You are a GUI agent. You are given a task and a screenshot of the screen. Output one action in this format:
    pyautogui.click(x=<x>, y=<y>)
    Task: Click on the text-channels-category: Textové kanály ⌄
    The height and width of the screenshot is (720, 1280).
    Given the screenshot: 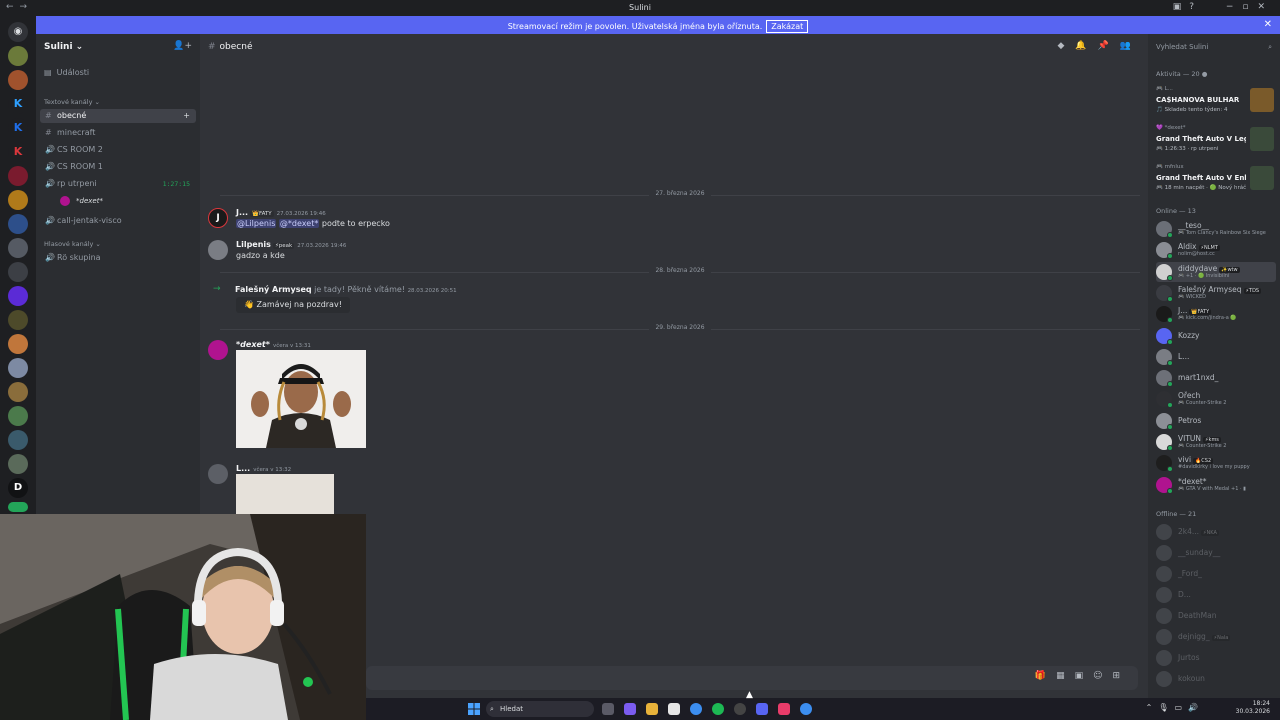 What is the action you would take?
    pyautogui.click(x=72, y=102)
    